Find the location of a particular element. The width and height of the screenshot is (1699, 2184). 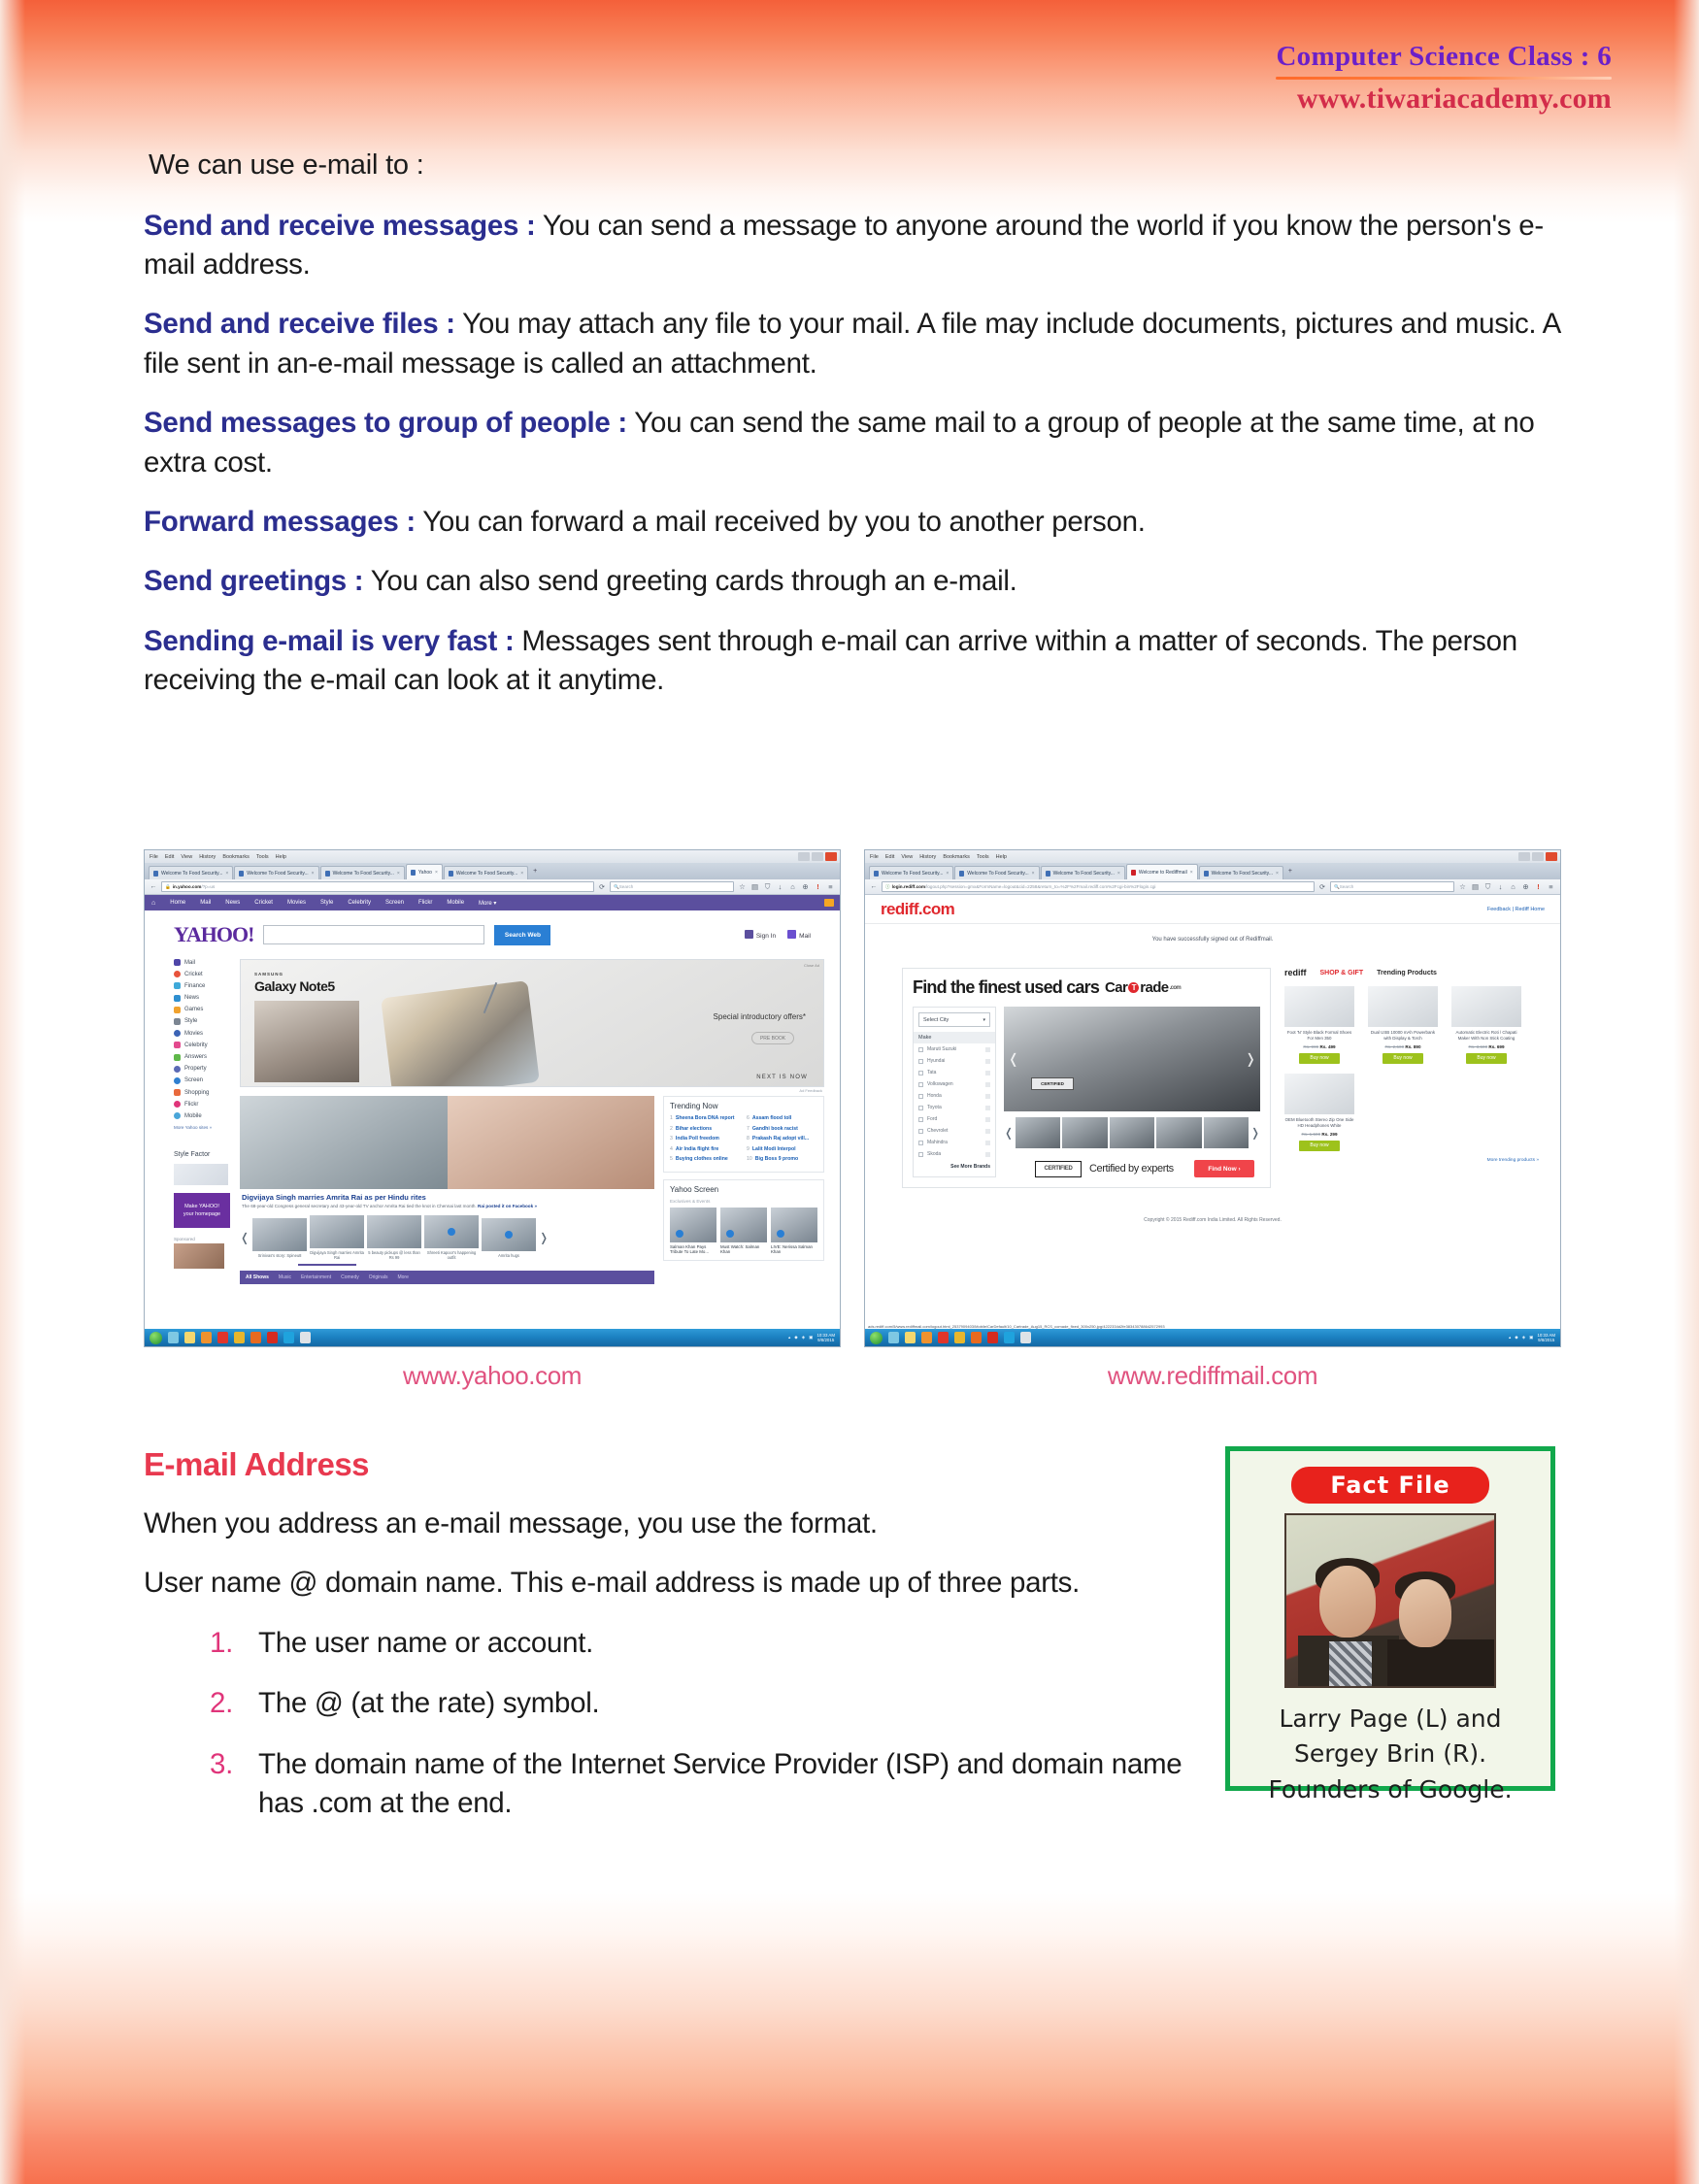

shows-originals: Originals is located at coordinates (378, 1277).